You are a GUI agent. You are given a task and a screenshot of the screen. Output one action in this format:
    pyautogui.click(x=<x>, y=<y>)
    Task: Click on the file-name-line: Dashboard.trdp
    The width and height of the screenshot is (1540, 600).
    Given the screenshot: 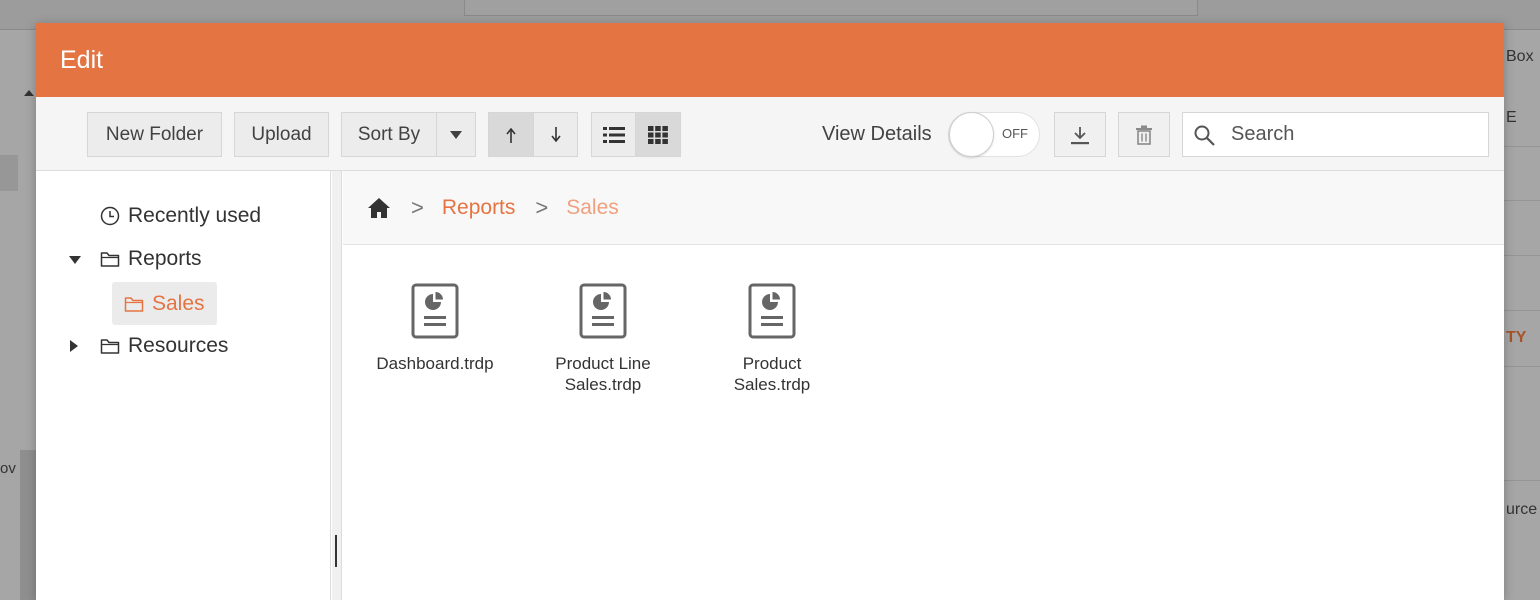 What is the action you would take?
    pyautogui.click(x=435, y=363)
    